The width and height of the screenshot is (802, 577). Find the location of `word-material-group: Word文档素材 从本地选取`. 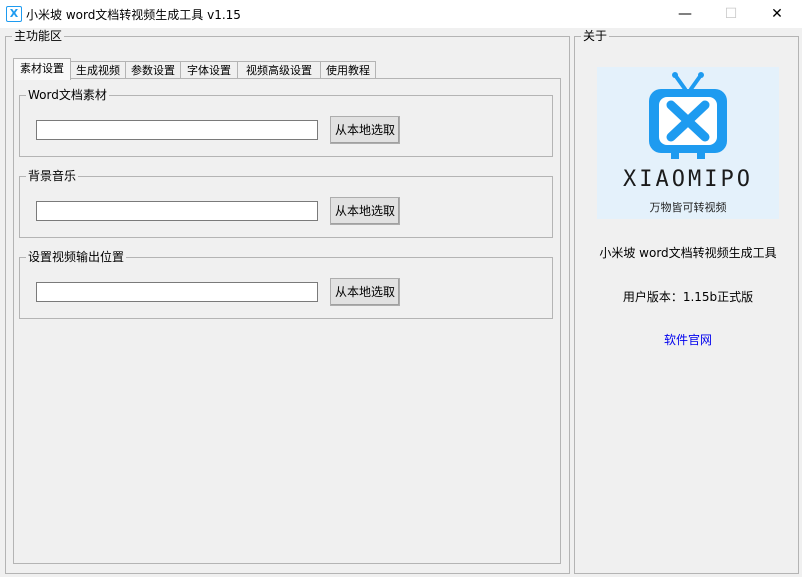

word-material-group: Word文档素材 从本地选取 is located at coordinates (286, 122).